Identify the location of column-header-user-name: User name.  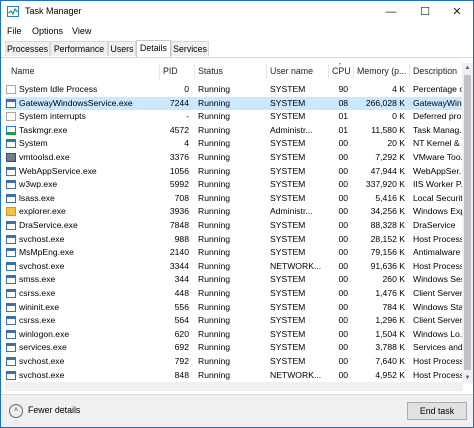
(299, 71).